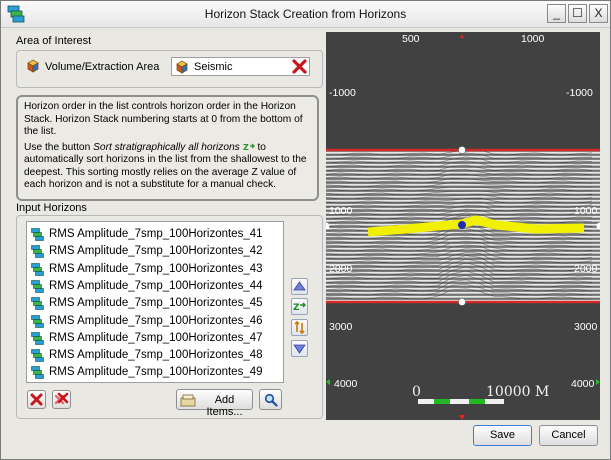  Describe the element at coordinates (556, 13) in the screenshot. I see `minimize-button: _` at that location.